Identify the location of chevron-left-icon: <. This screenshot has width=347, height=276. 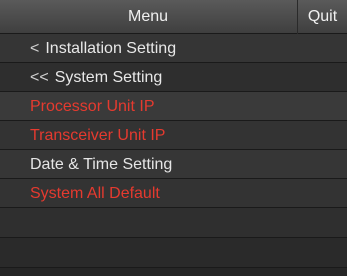
(35, 48).